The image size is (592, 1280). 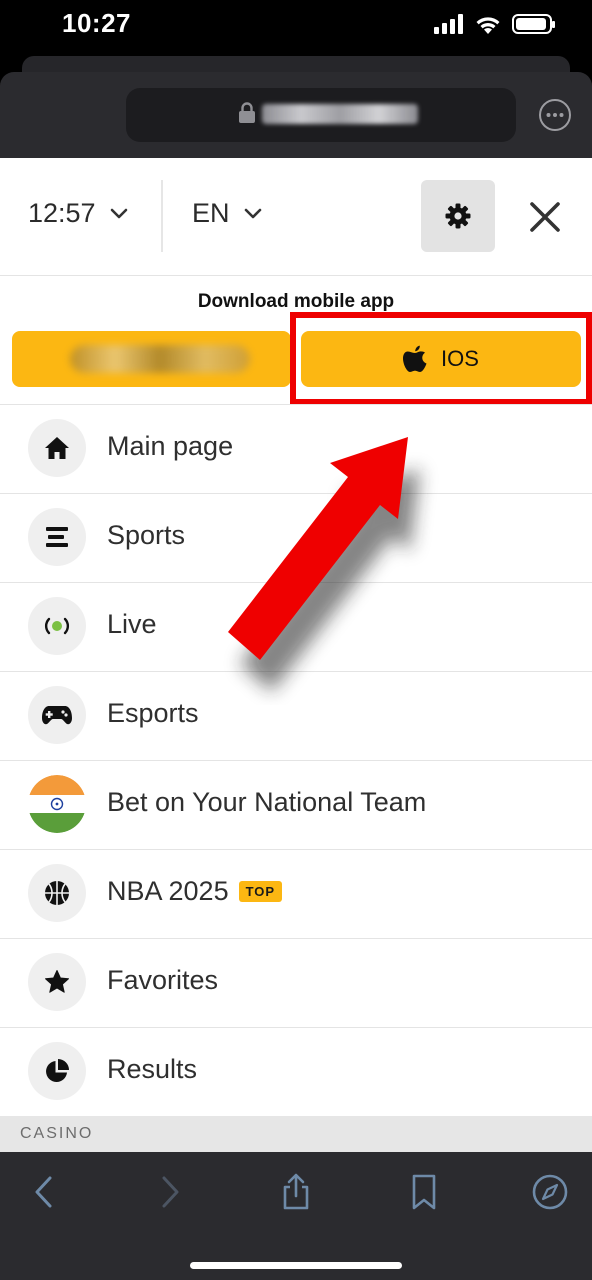 I want to click on status-icons, so click(x=494, y=24).